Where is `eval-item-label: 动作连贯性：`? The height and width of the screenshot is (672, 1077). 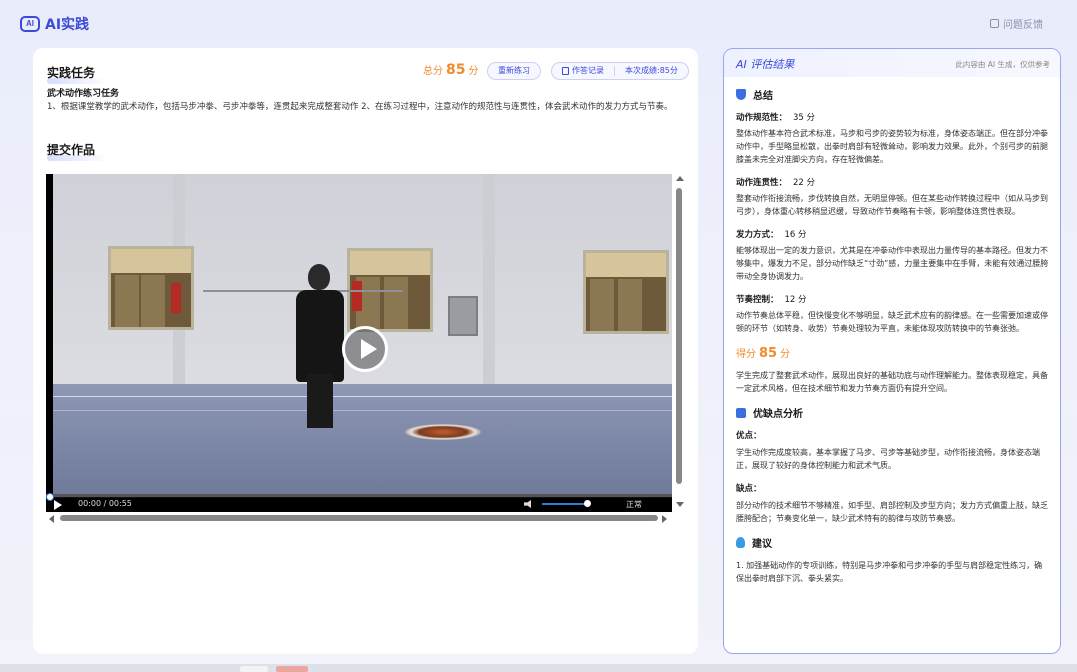 eval-item-label: 动作连贯性： is located at coordinates (762, 183).